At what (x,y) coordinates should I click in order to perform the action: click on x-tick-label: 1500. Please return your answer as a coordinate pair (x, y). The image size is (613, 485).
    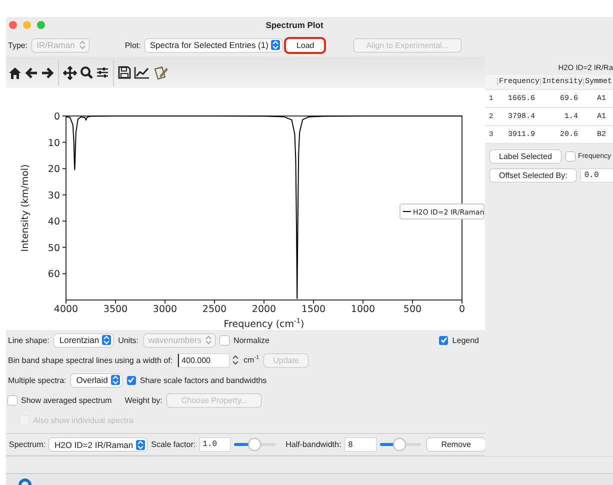
    Looking at the image, I should click on (313, 309).